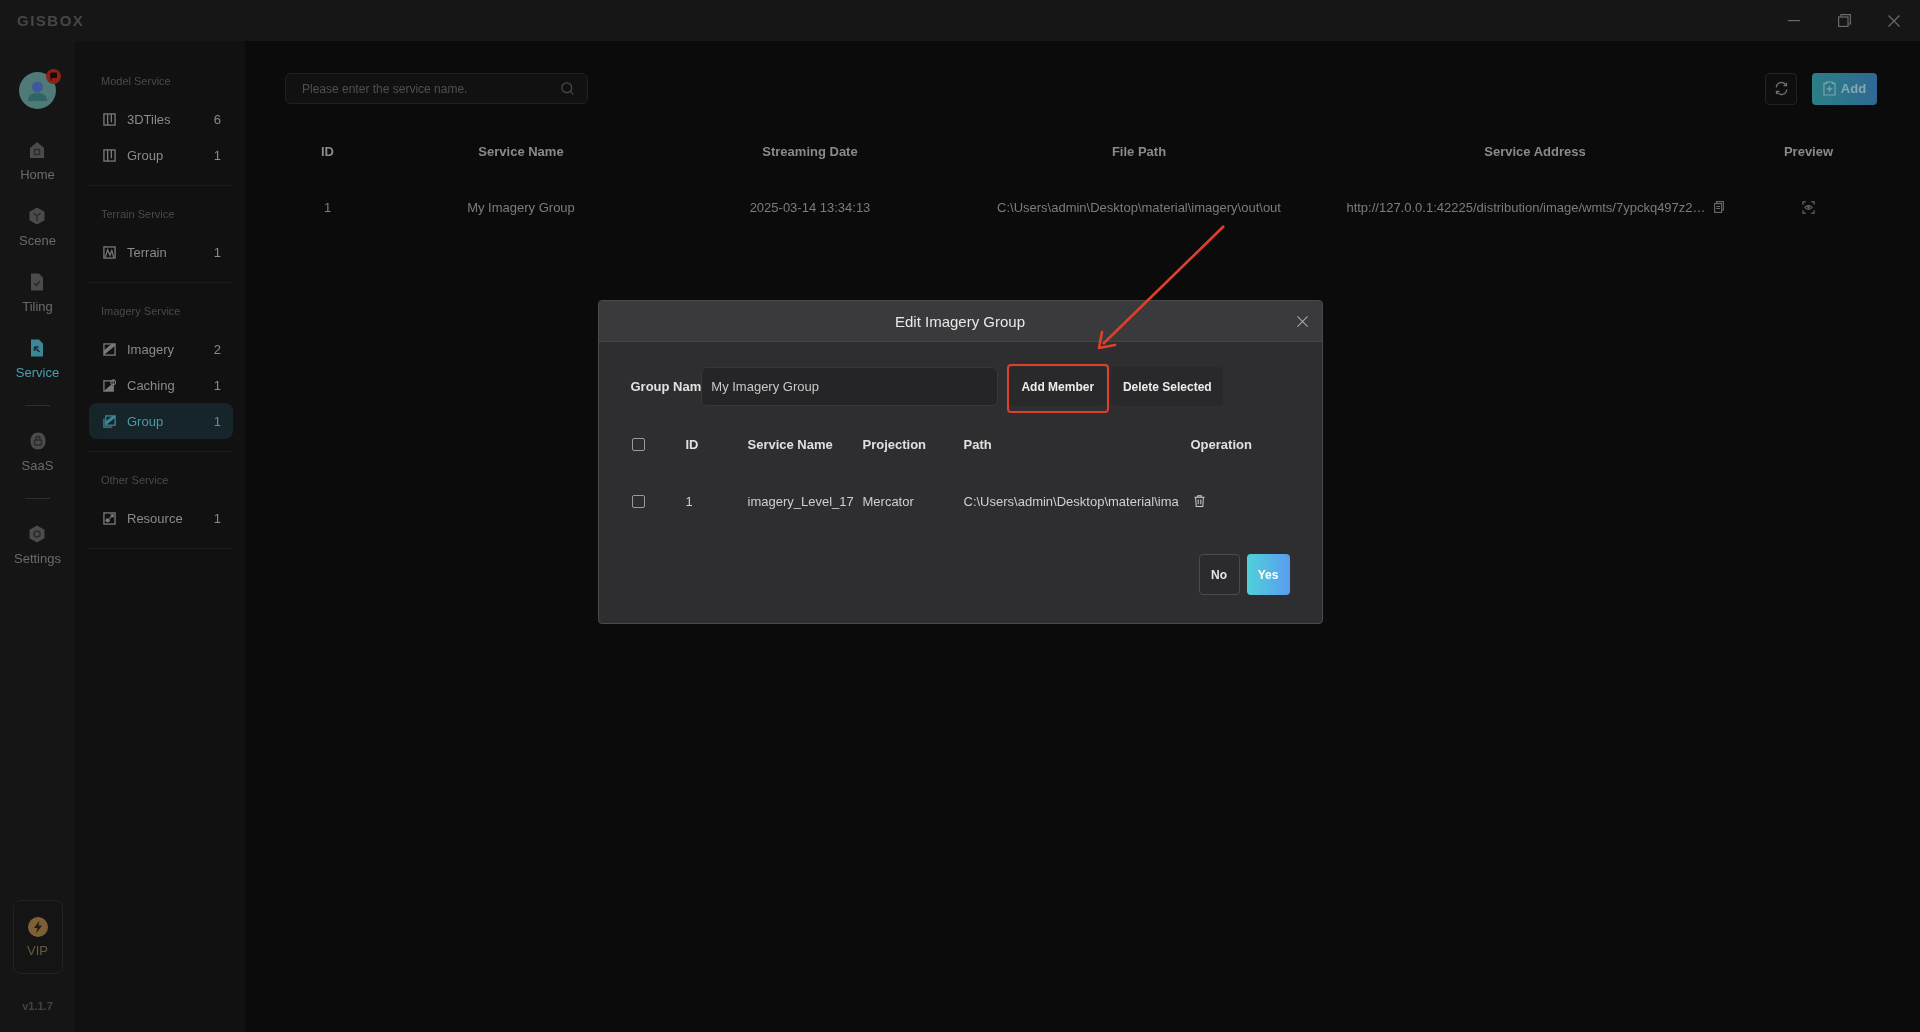  What do you see at coordinates (1535, 151) in the screenshot?
I see `column-header: Service Address` at bounding box center [1535, 151].